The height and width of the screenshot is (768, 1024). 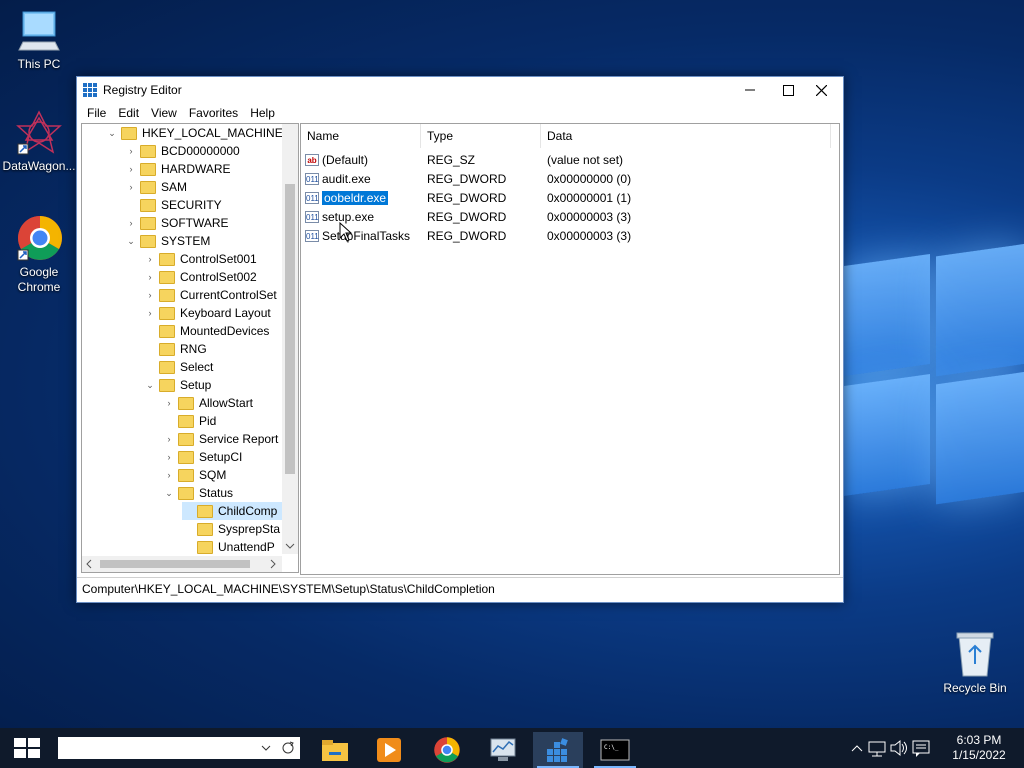 What do you see at coordinates (208, 403) in the screenshot?
I see `tree-node-allowstart: › AllowStart` at bounding box center [208, 403].